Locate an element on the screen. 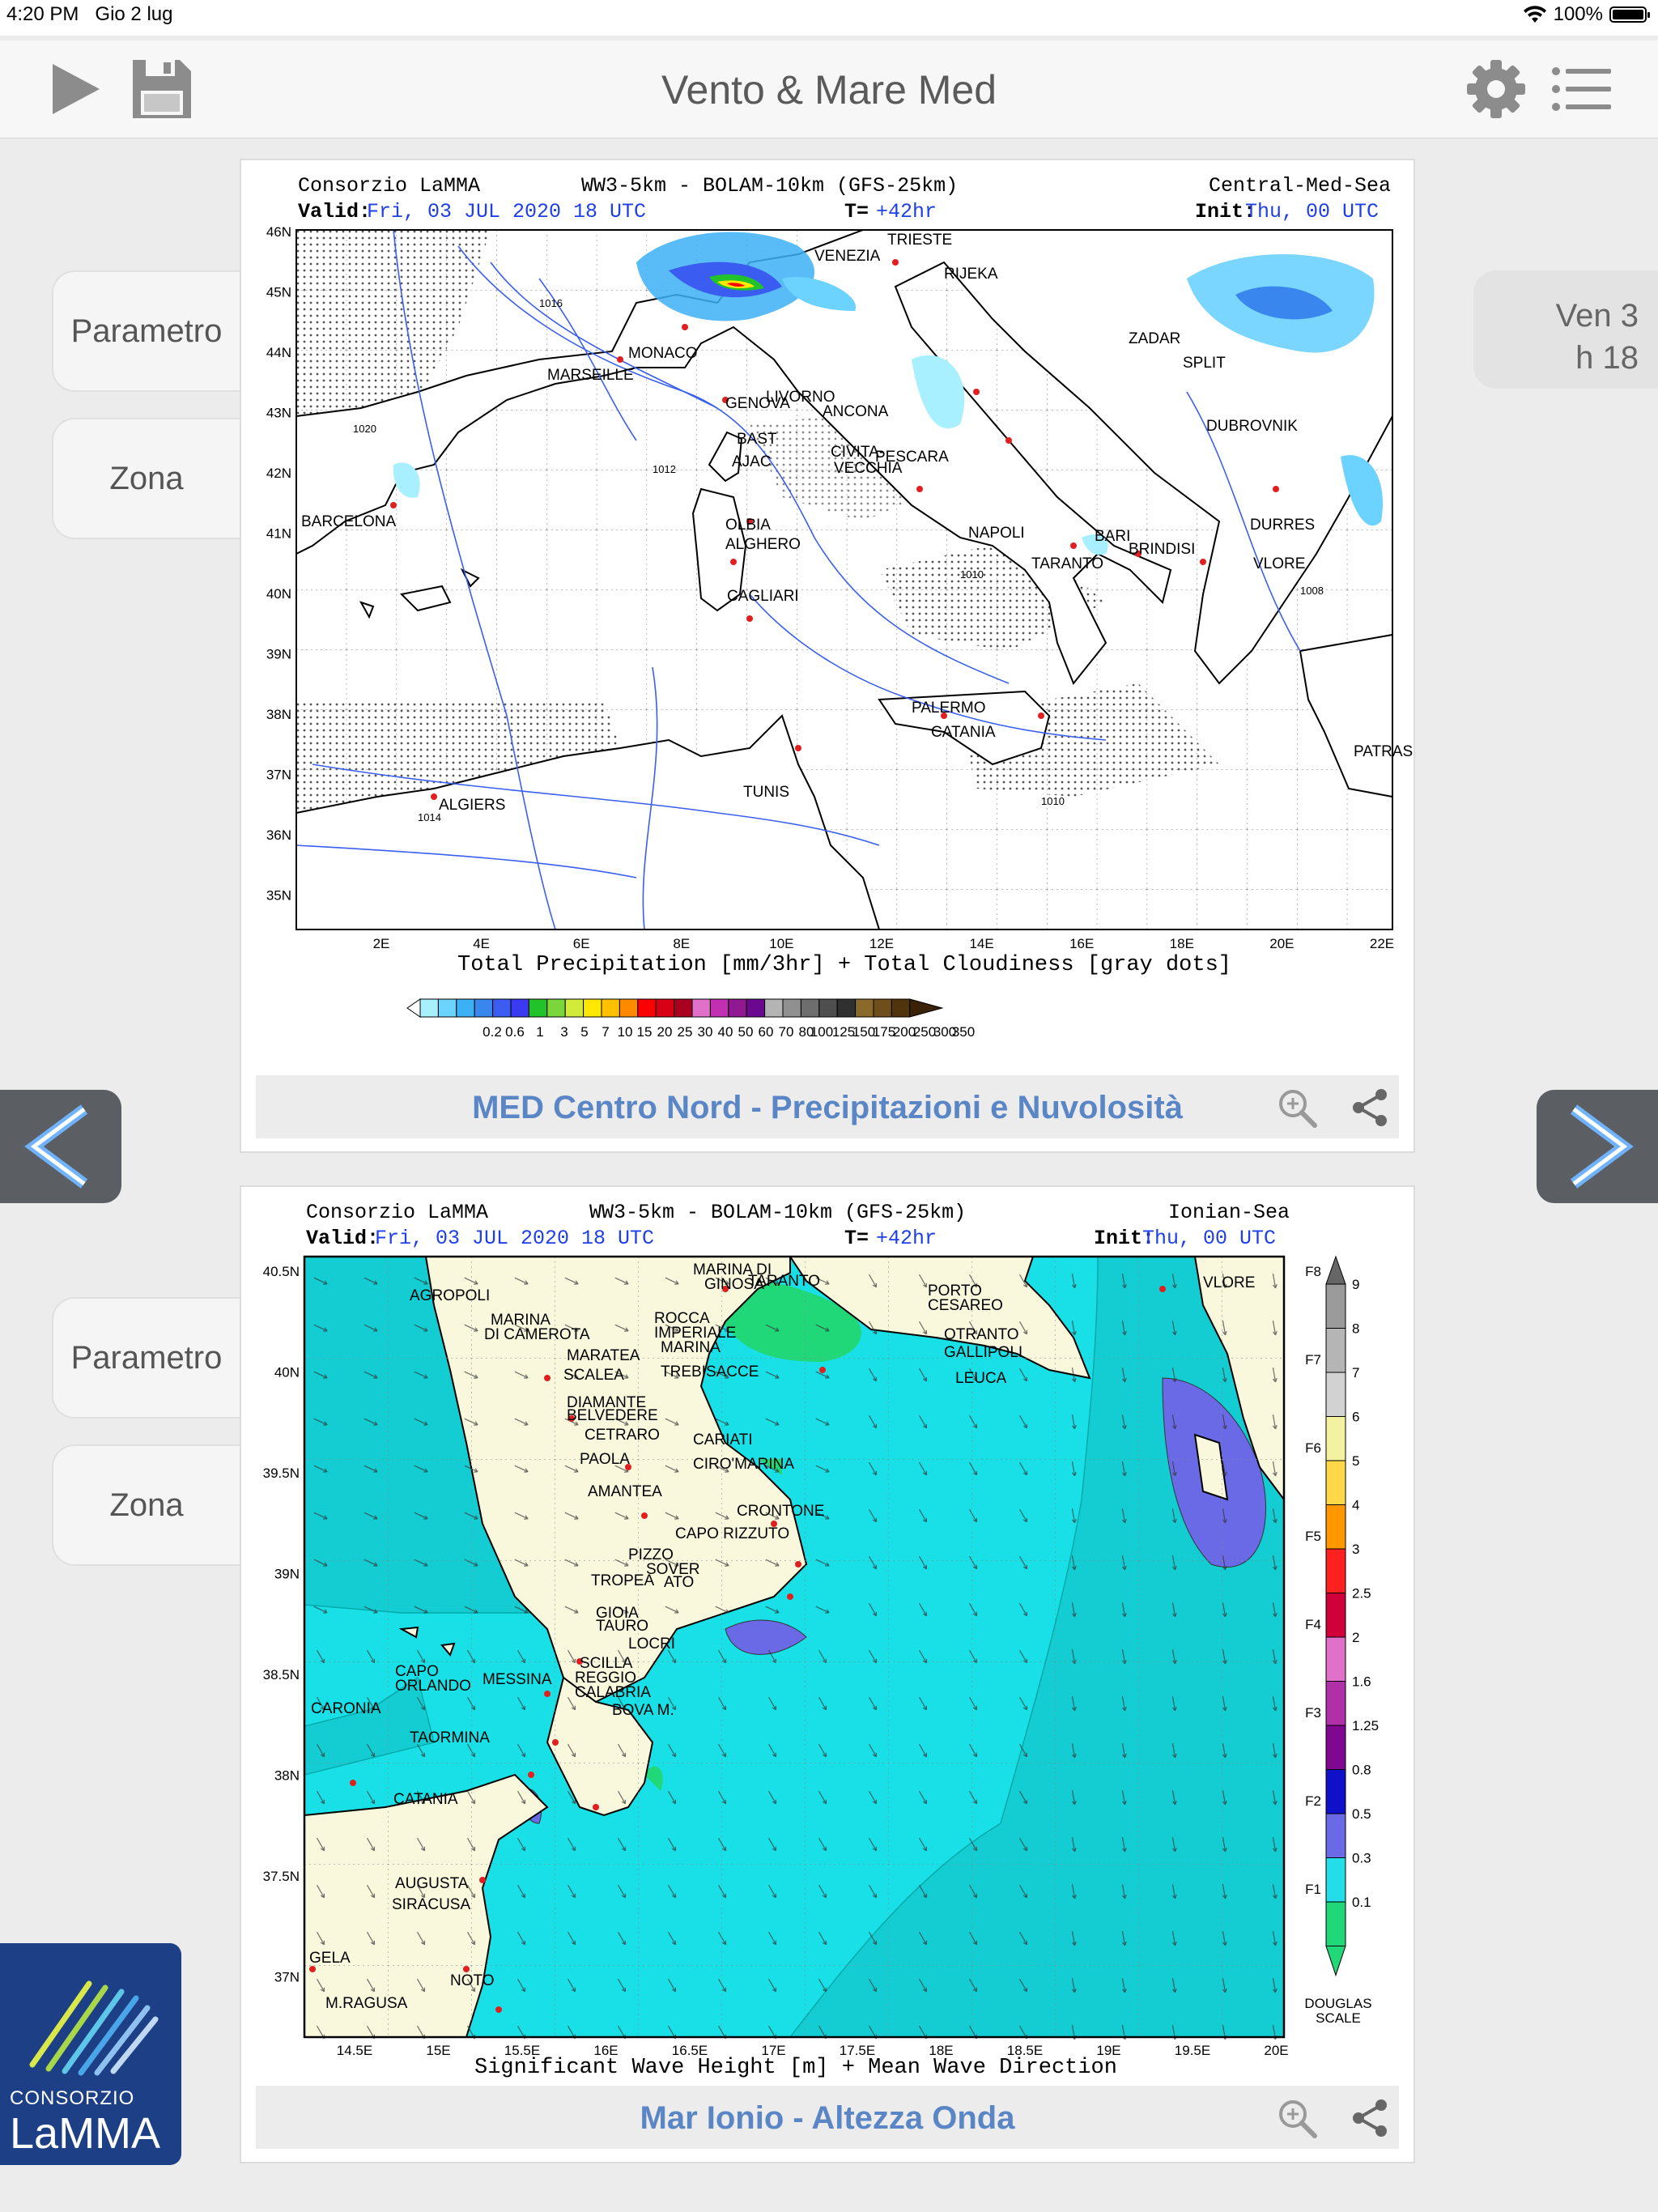 The width and height of the screenshot is (1658, 2212). lon-tick: 19.5E is located at coordinates (1192, 2050).